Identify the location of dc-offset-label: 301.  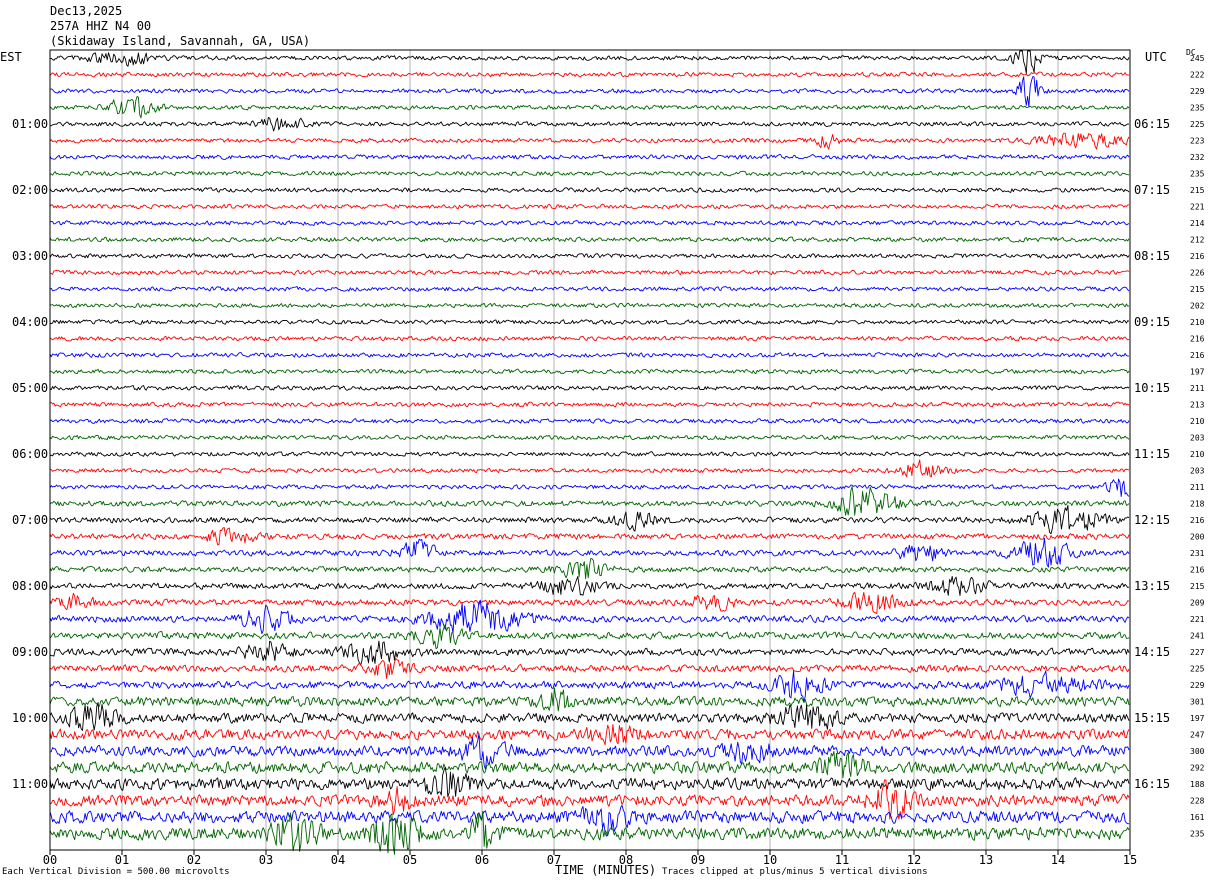
(1197, 702).